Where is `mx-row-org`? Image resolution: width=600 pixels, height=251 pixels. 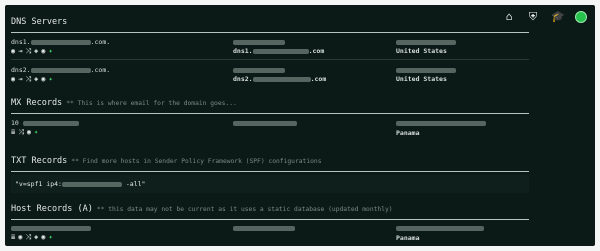
mx-row-org is located at coordinates (441, 123).